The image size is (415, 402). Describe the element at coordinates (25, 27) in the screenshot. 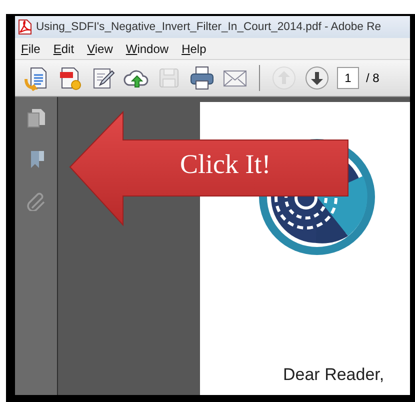

I see `pdf-icon` at that location.